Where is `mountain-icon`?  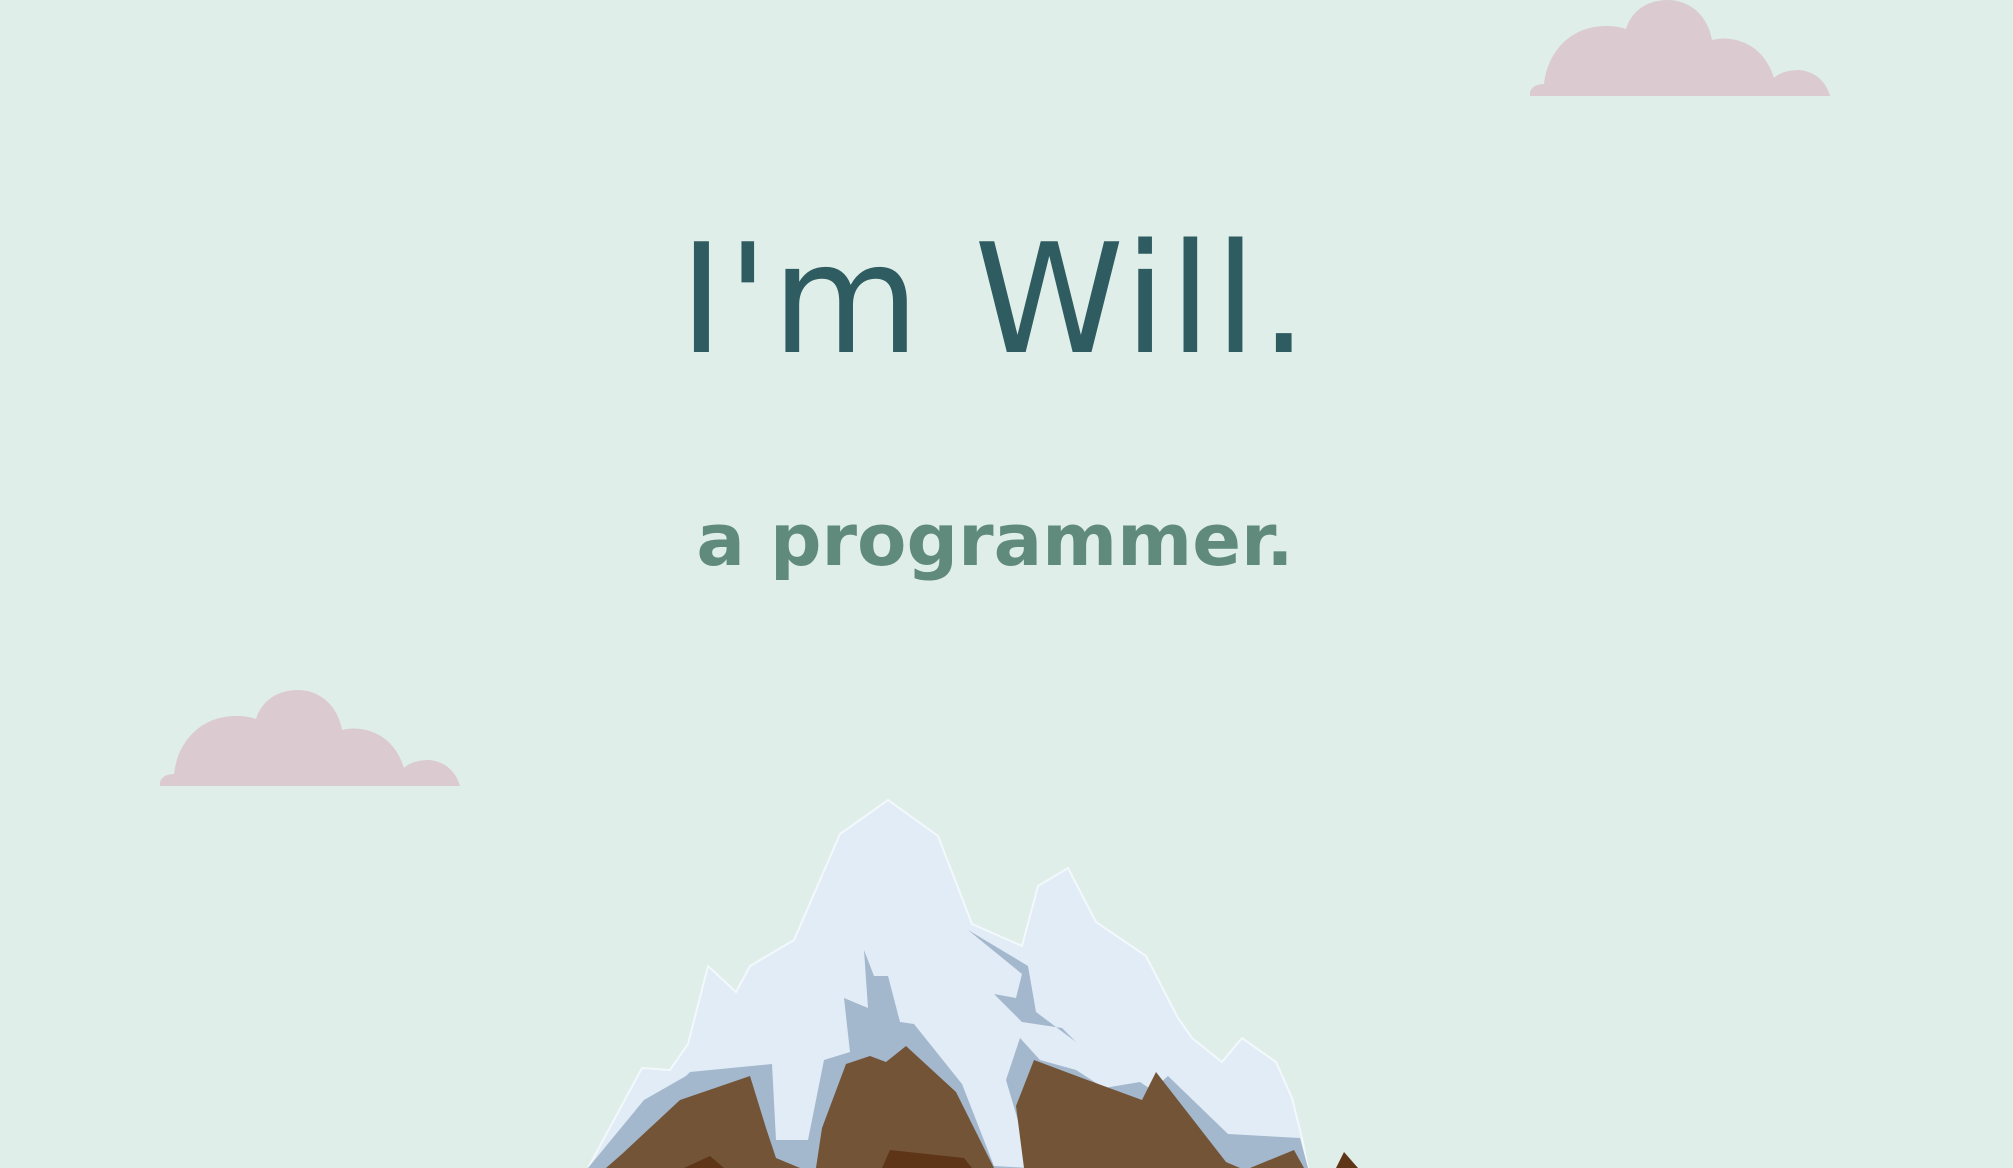 mountain-icon is located at coordinates (973, 983).